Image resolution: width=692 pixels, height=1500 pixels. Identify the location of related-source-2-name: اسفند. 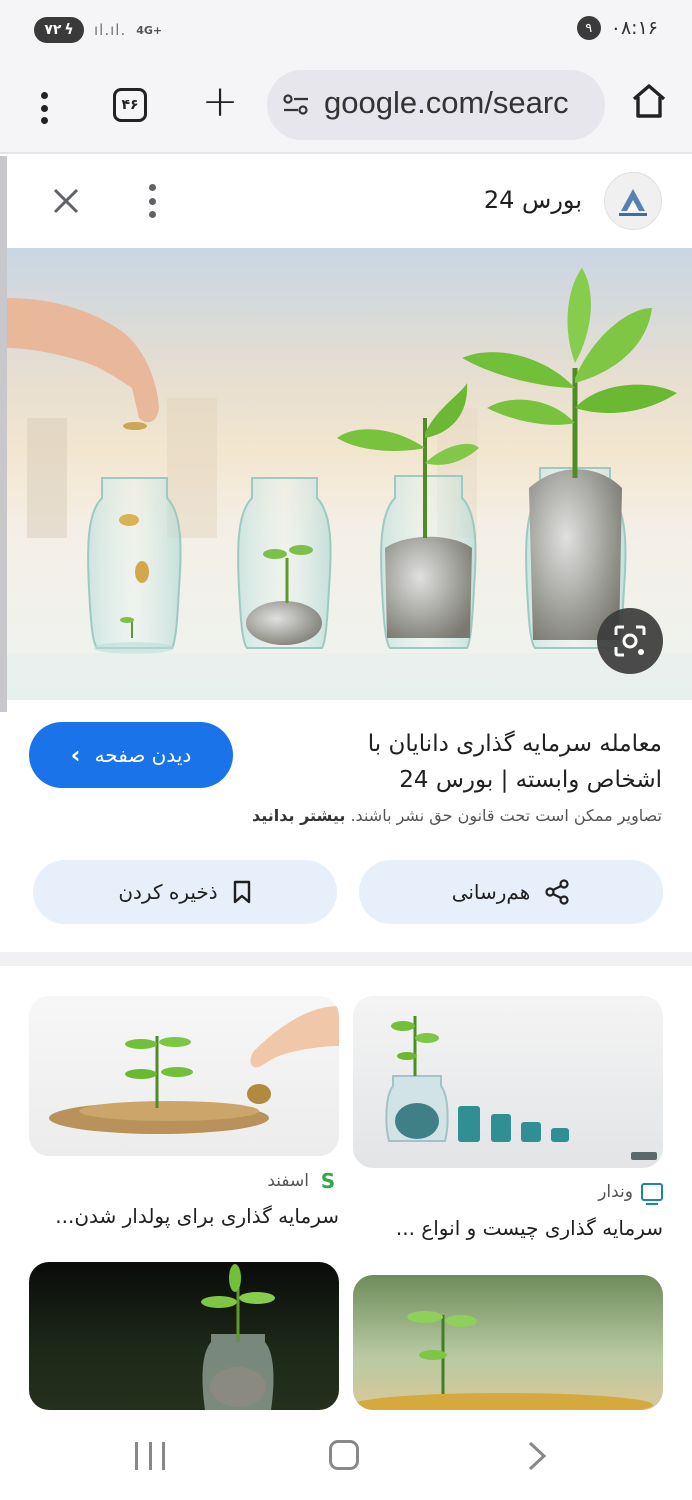
(288, 1181).